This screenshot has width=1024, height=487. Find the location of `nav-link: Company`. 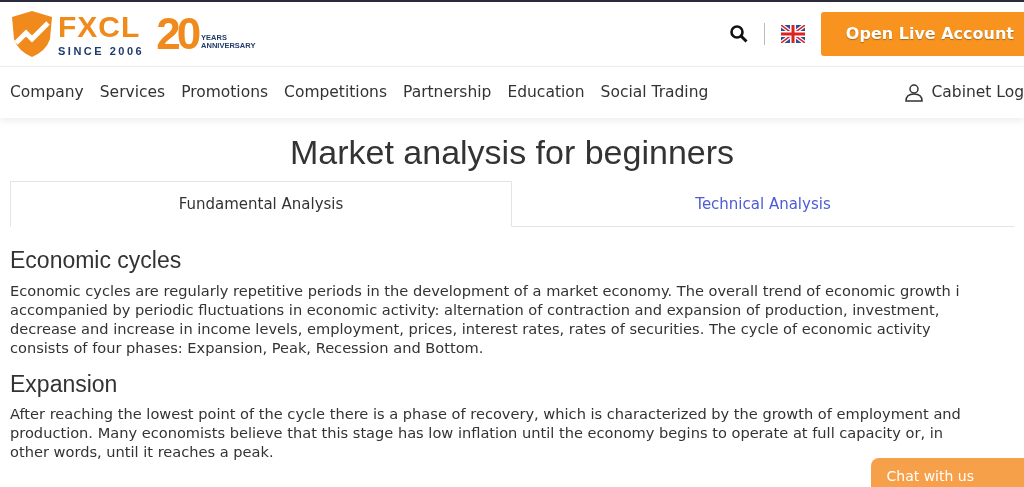

nav-link: Company is located at coordinates (47, 92).